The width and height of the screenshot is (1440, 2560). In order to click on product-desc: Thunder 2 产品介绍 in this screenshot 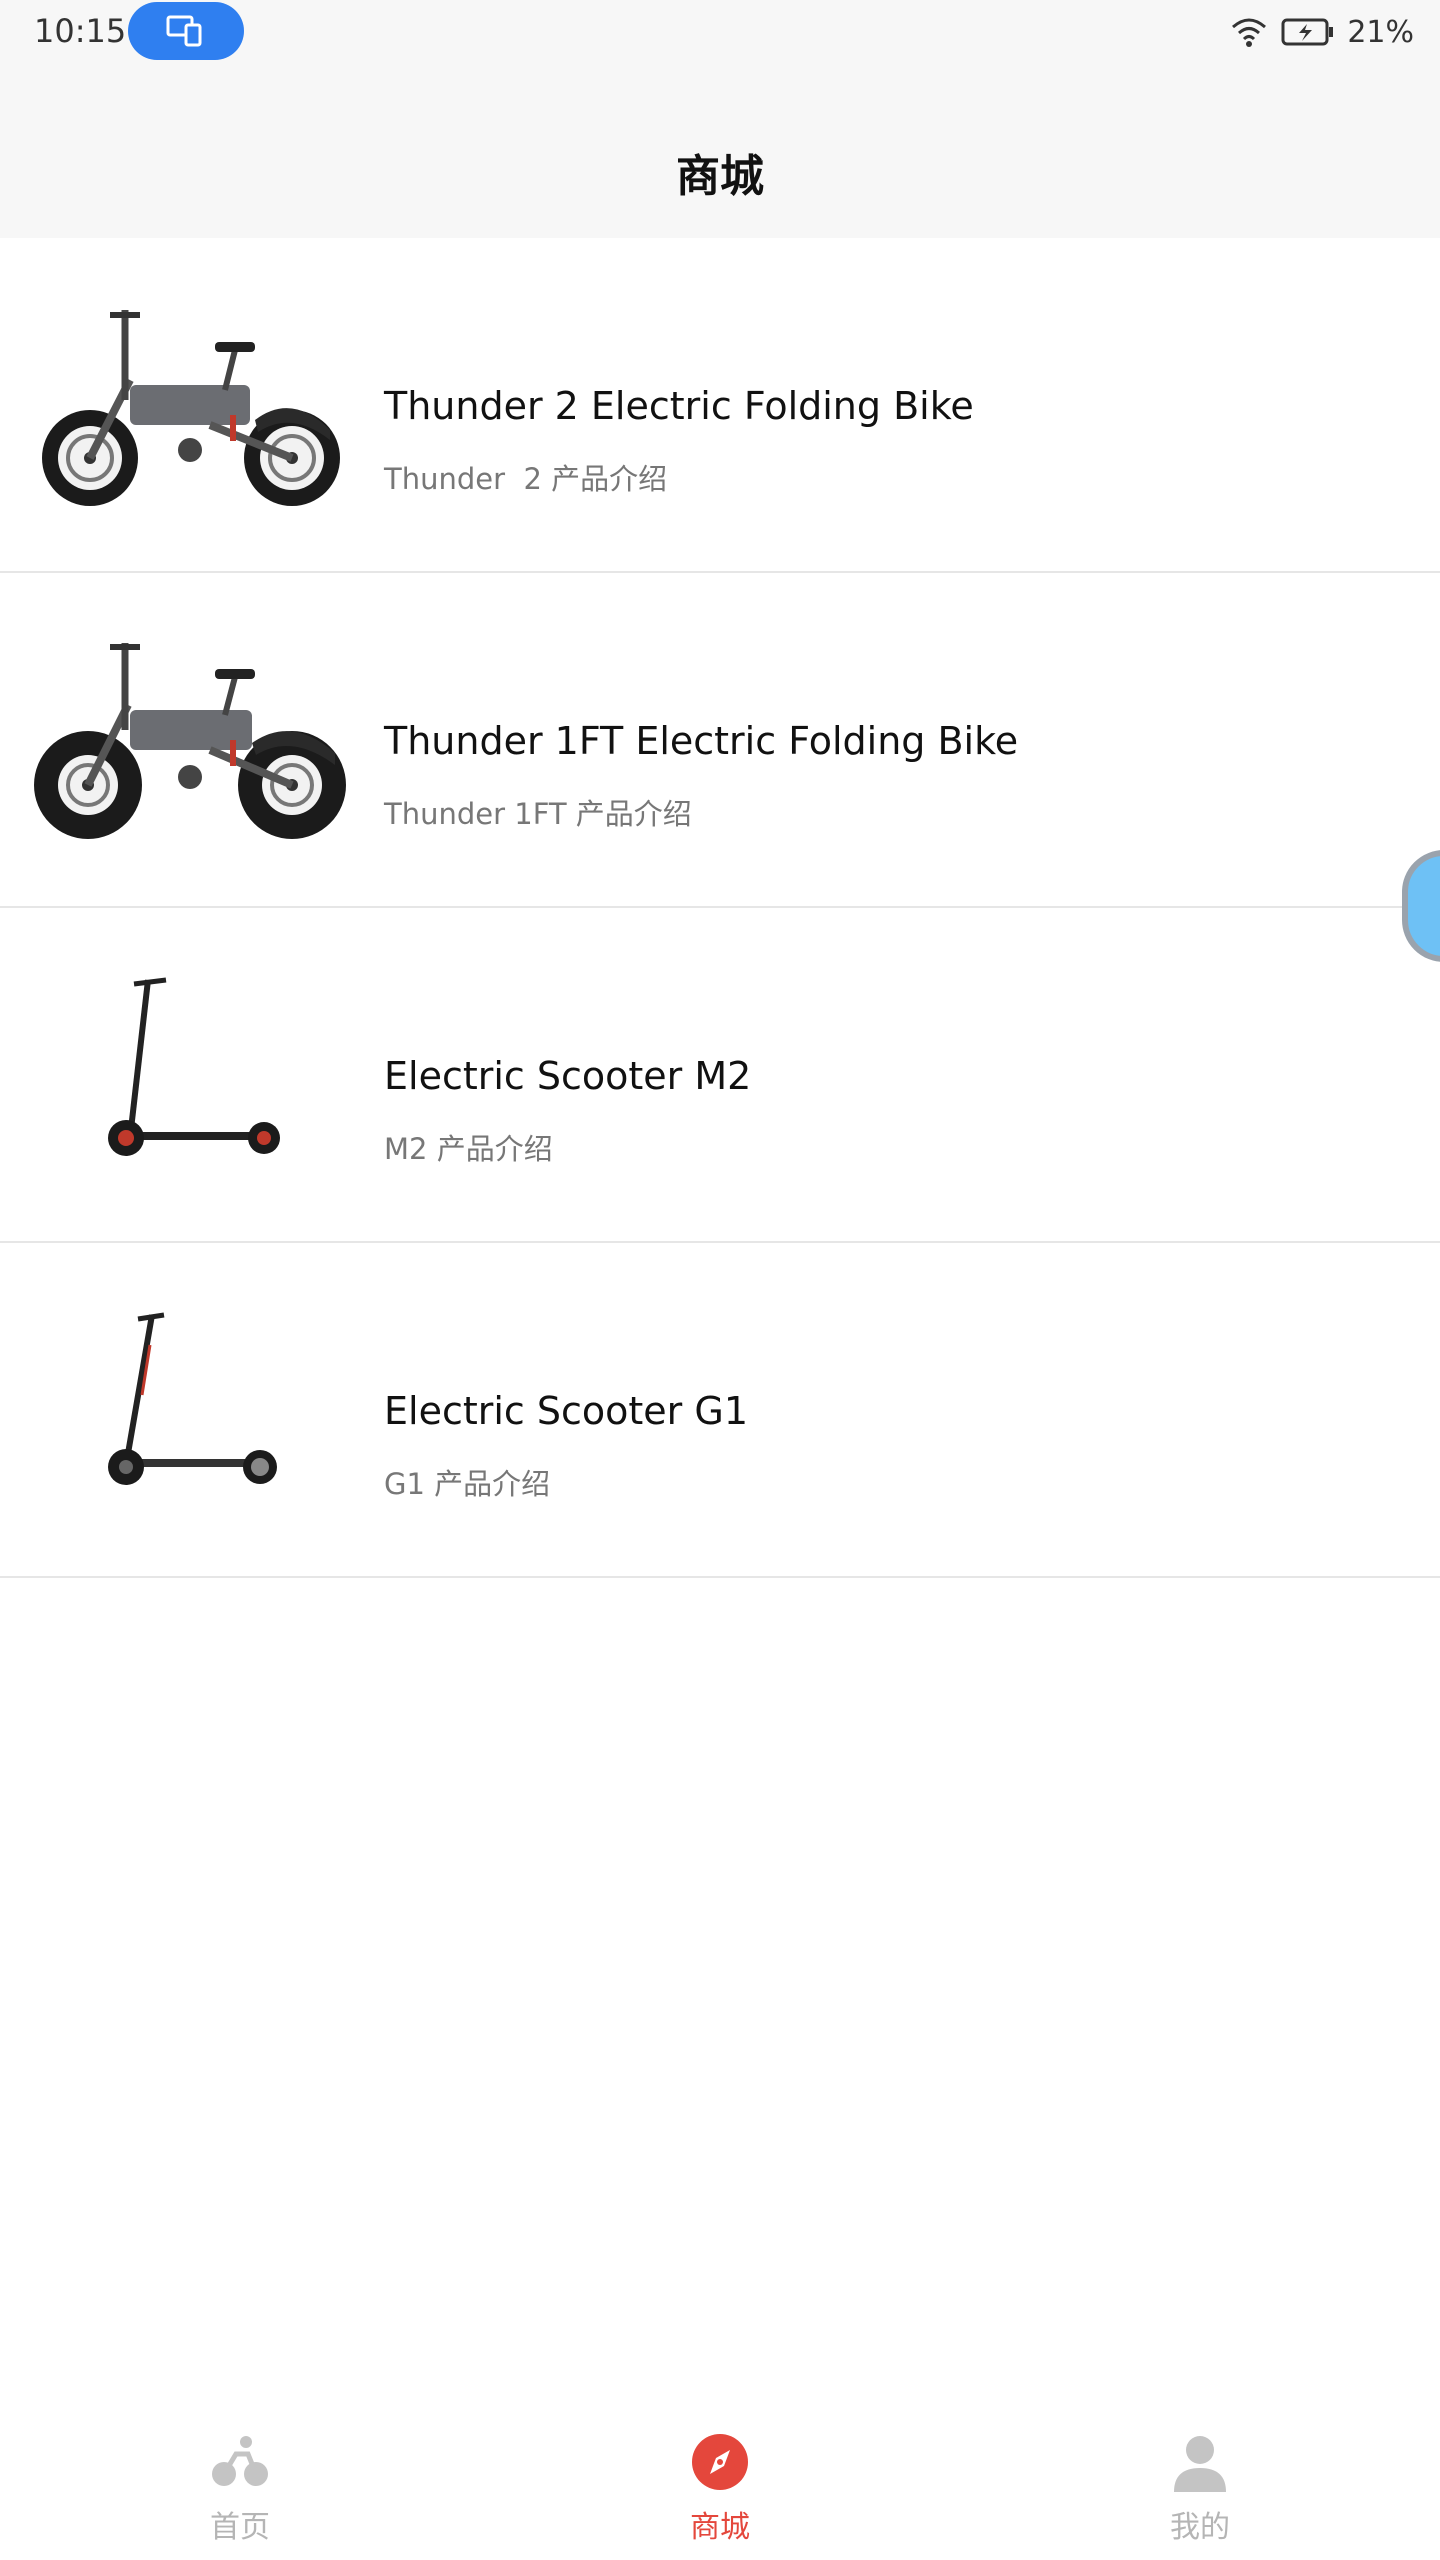, I will do `click(526, 479)`.